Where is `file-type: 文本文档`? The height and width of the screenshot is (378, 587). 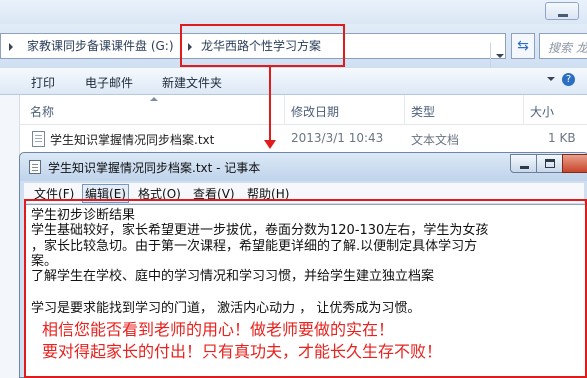
file-type: 文本文档 is located at coordinates (435, 140).